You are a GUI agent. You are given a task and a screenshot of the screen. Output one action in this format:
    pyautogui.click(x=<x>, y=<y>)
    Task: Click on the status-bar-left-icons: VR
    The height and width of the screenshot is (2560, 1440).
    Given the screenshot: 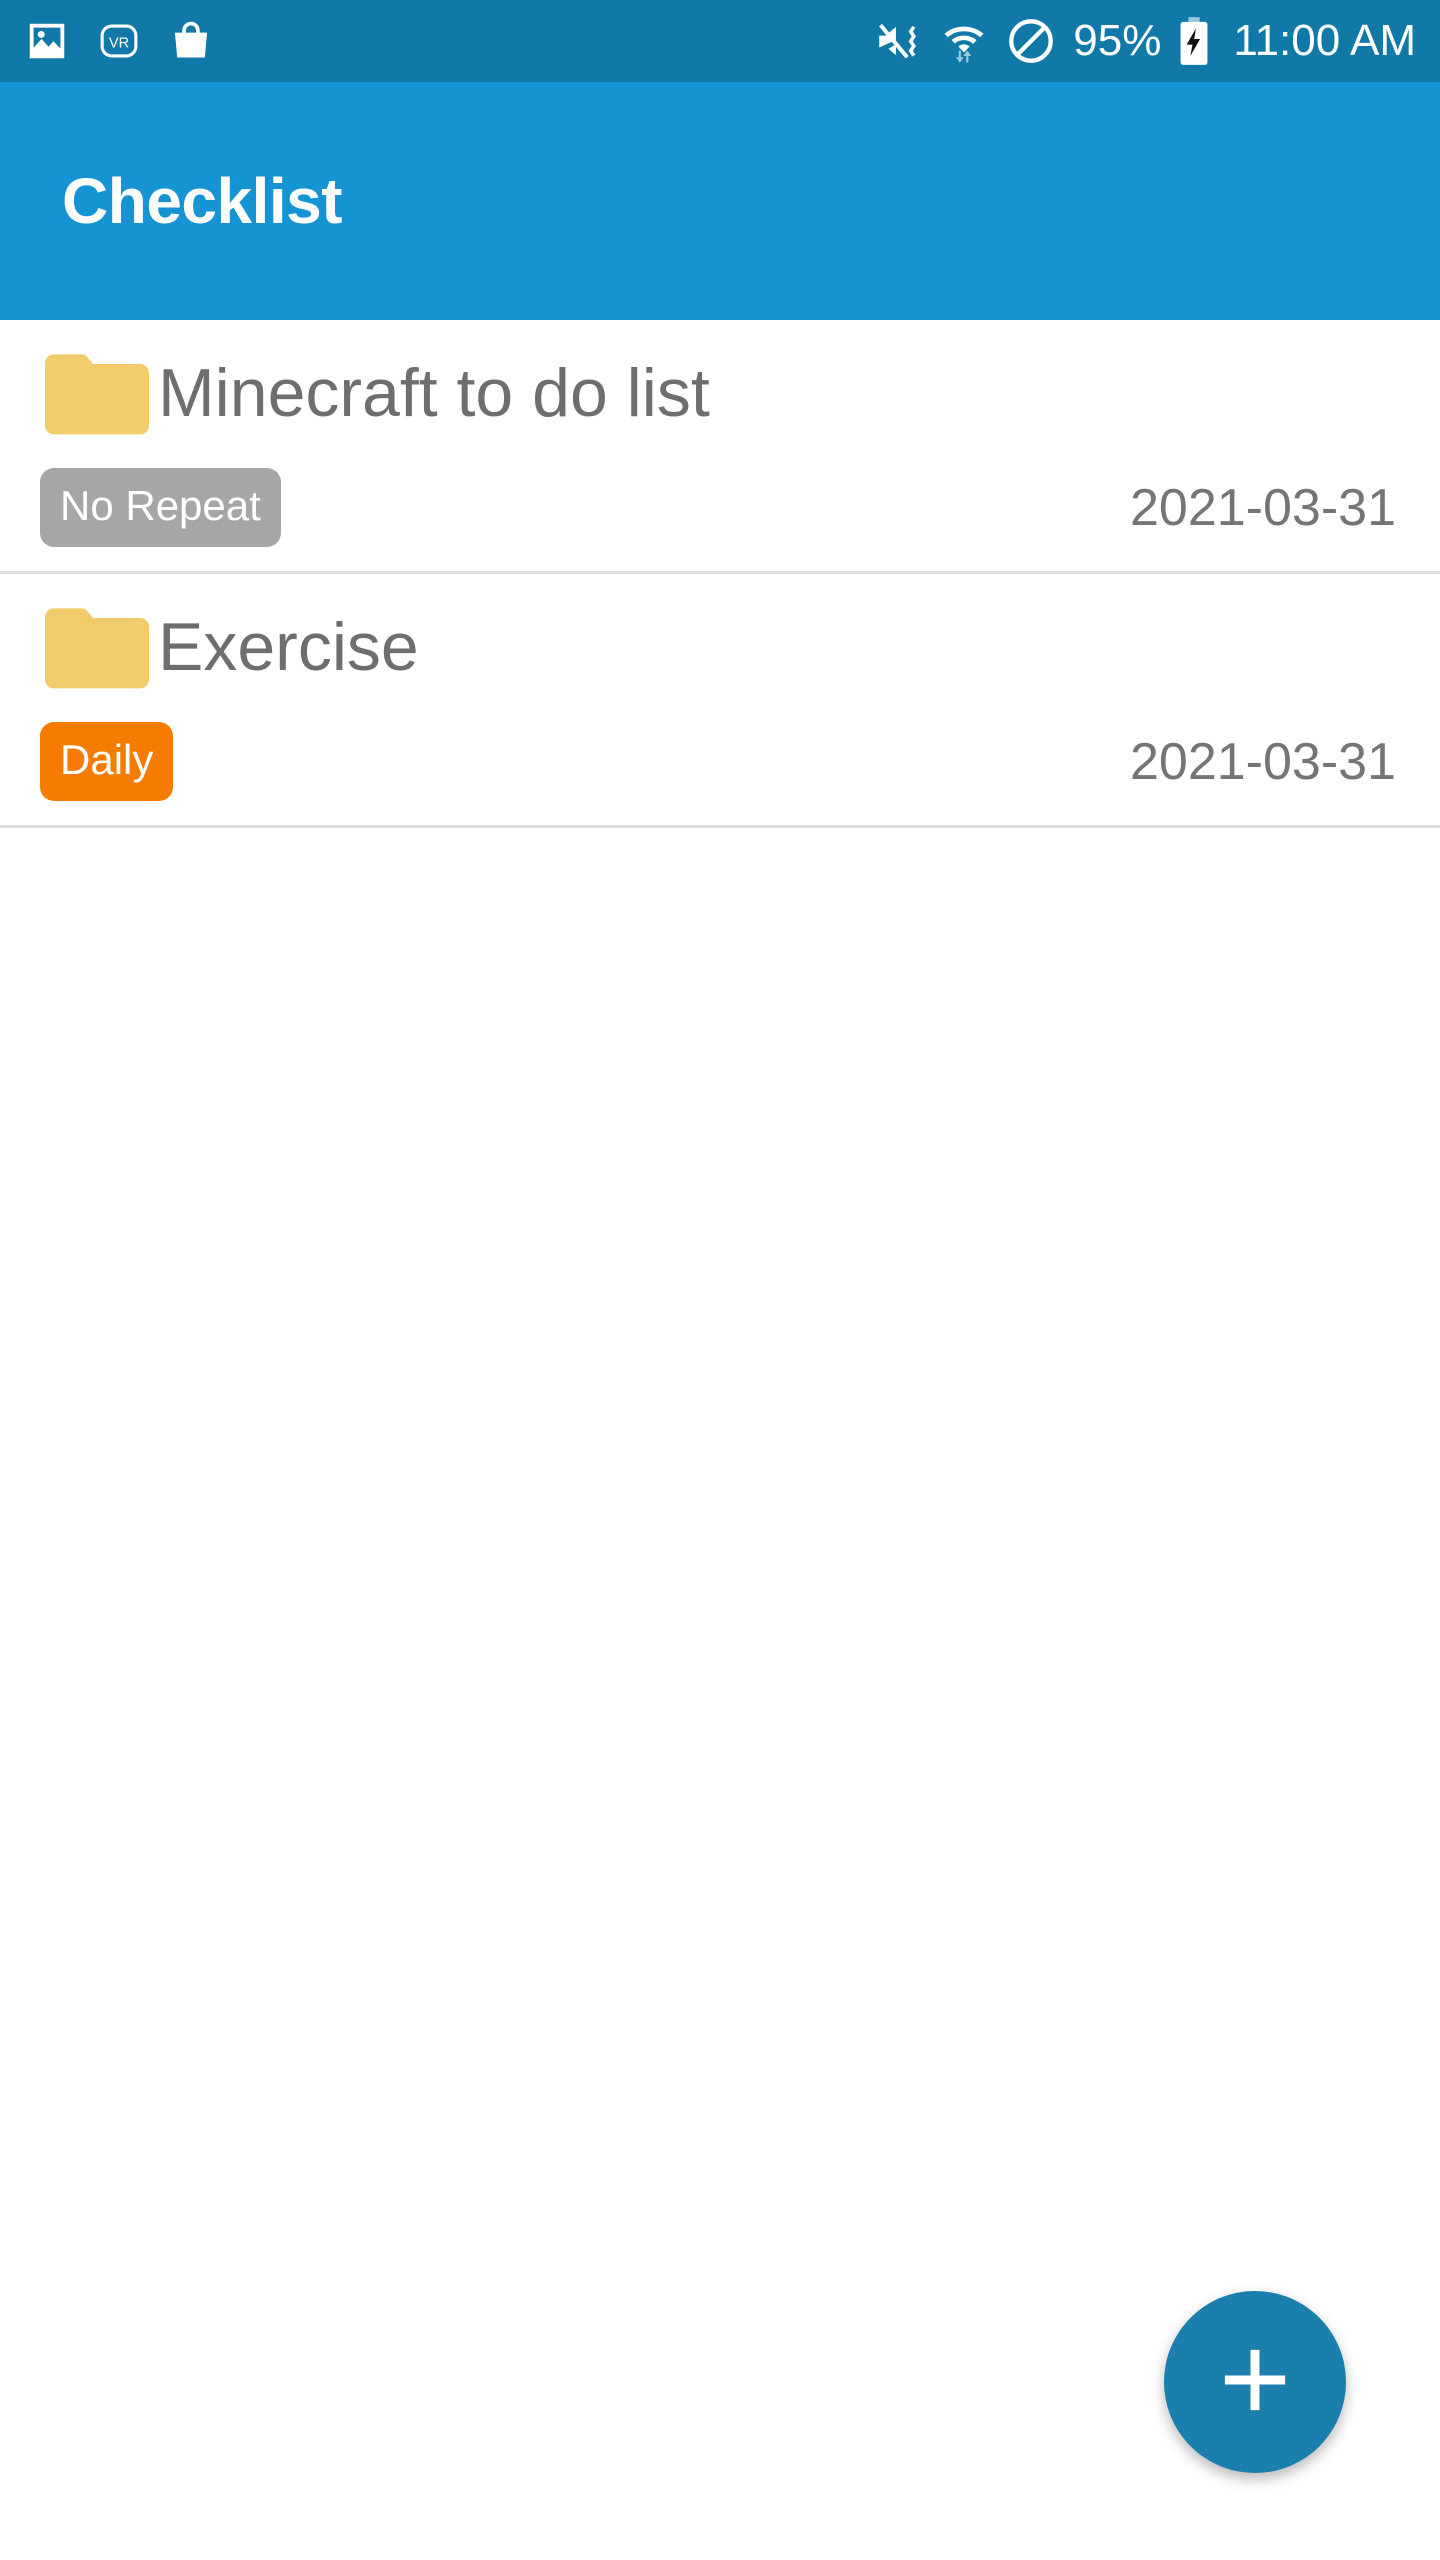 What is the action you would take?
    pyautogui.click(x=119, y=41)
    